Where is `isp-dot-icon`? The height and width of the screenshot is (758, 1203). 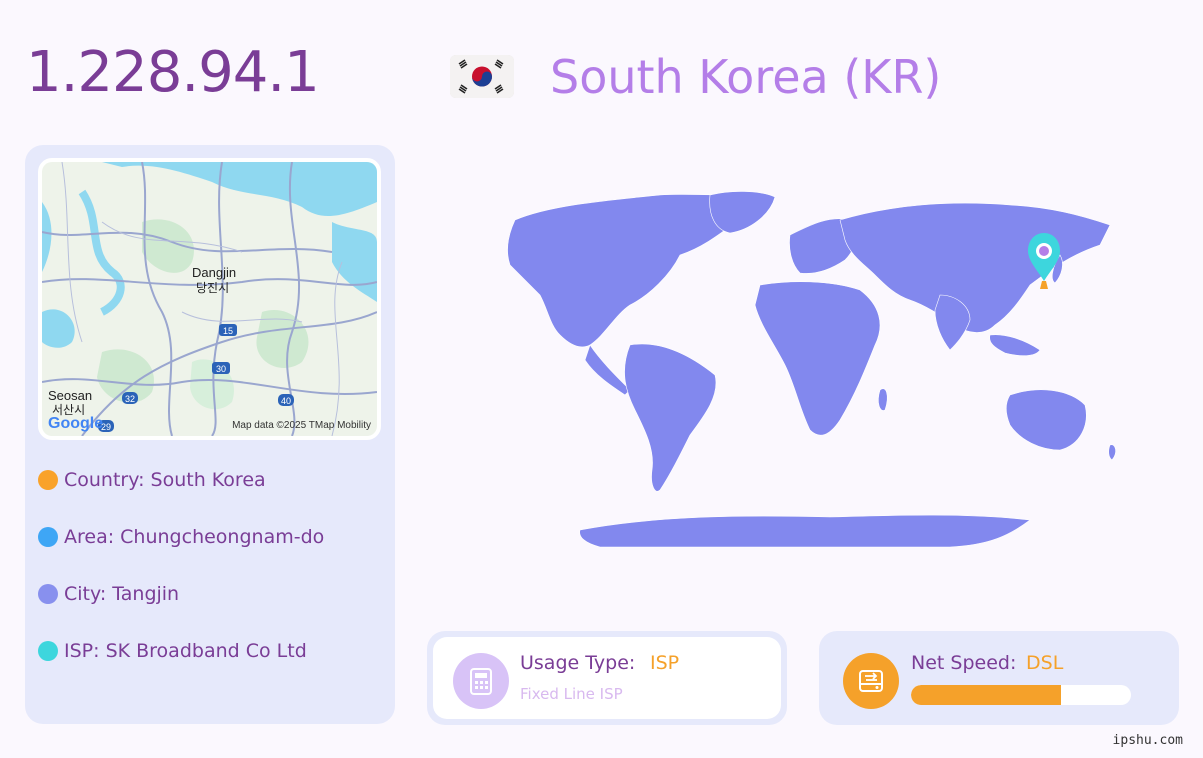
isp-dot-icon is located at coordinates (48, 651).